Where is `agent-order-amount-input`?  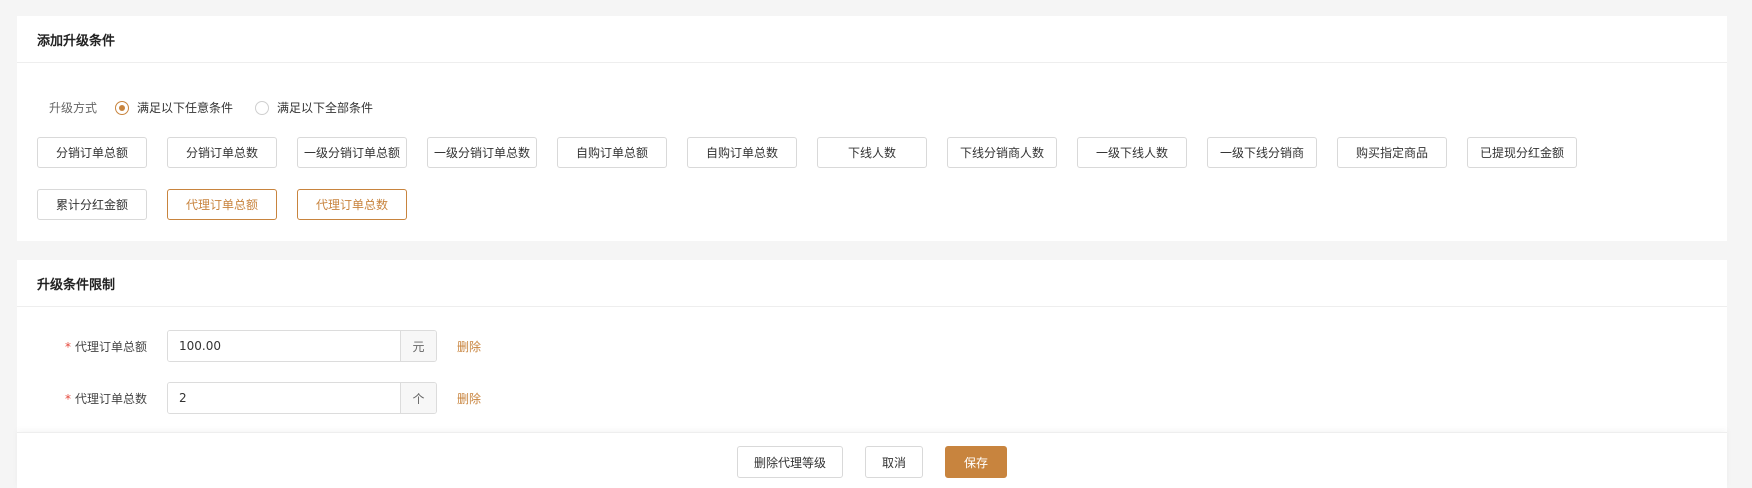 agent-order-amount-input is located at coordinates (284, 346).